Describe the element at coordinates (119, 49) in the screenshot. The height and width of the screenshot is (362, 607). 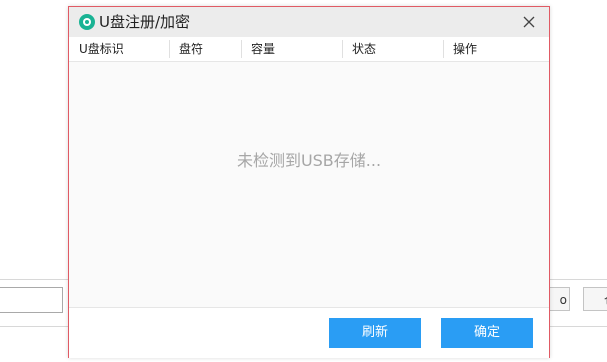
I see `column-header-usb-id: U盘标识` at that location.